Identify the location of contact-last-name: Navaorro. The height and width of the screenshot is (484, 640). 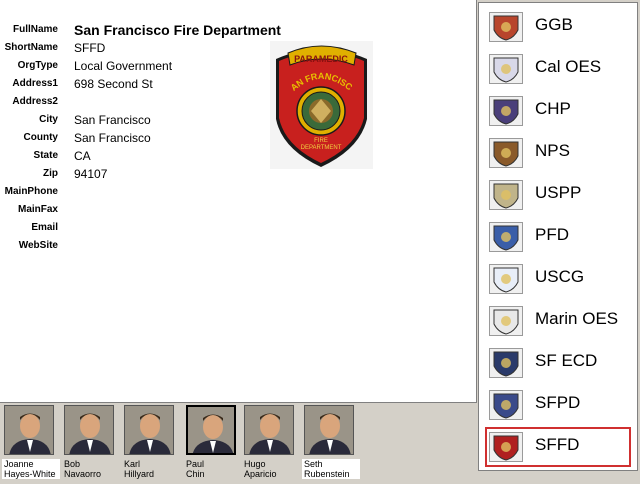
(83, 474).